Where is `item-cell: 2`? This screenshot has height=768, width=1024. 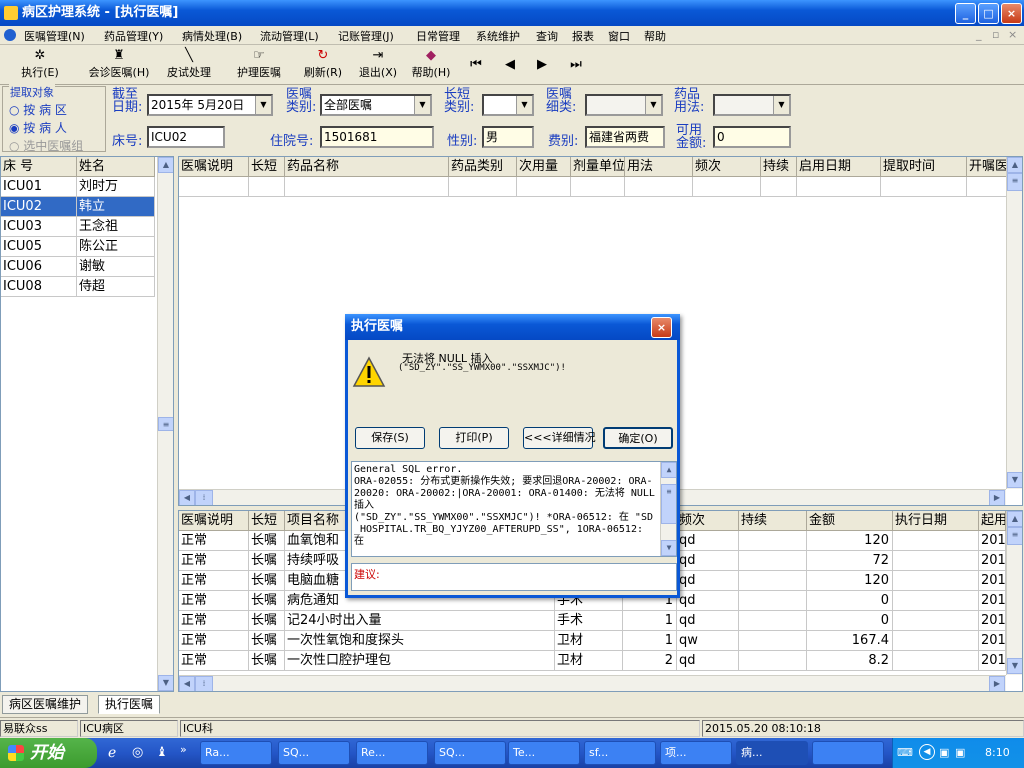
item-cell: 2 is located at coordinates (650, 661).